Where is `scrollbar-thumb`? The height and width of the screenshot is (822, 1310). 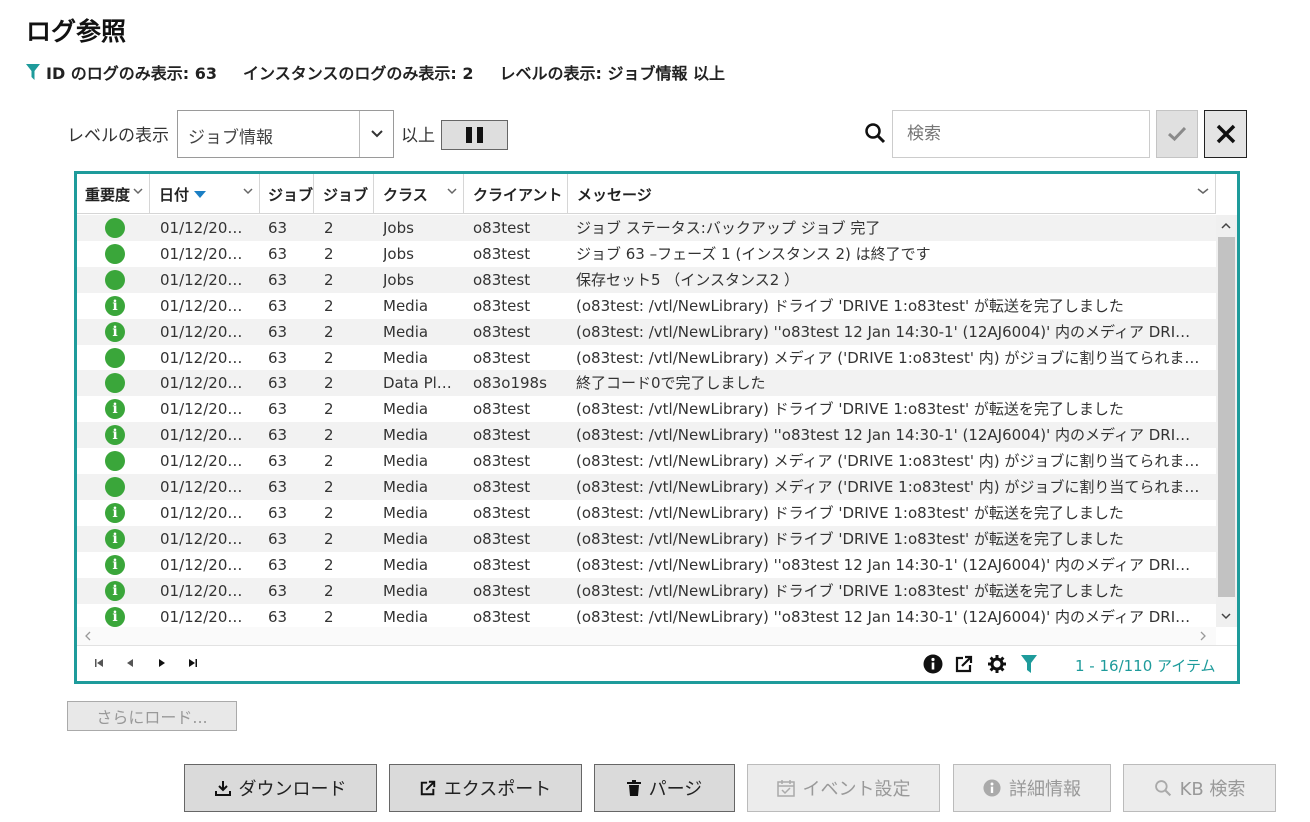 scrollbar-thumb is located at coordinates (1226, 417).